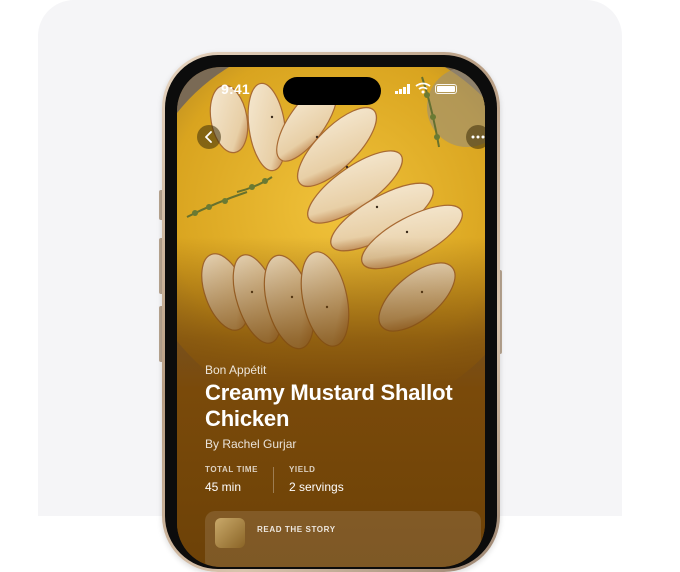 The width and height of the screenshot is (680, 572). I want to click on recipe-title: Creamy Mustard Shallot Chicken, so click(335, 406).